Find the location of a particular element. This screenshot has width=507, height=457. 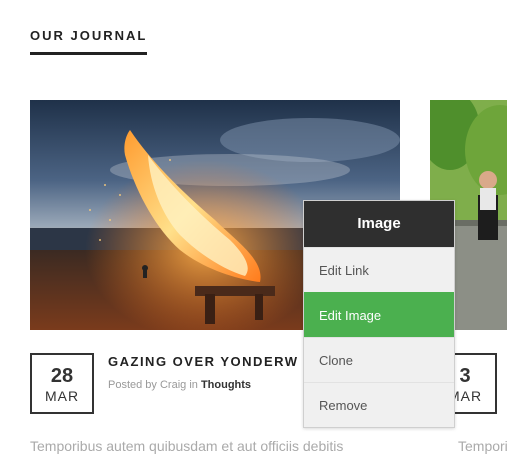

menu-item-edit-link: Edit Link is located at coordinates (379, 269).